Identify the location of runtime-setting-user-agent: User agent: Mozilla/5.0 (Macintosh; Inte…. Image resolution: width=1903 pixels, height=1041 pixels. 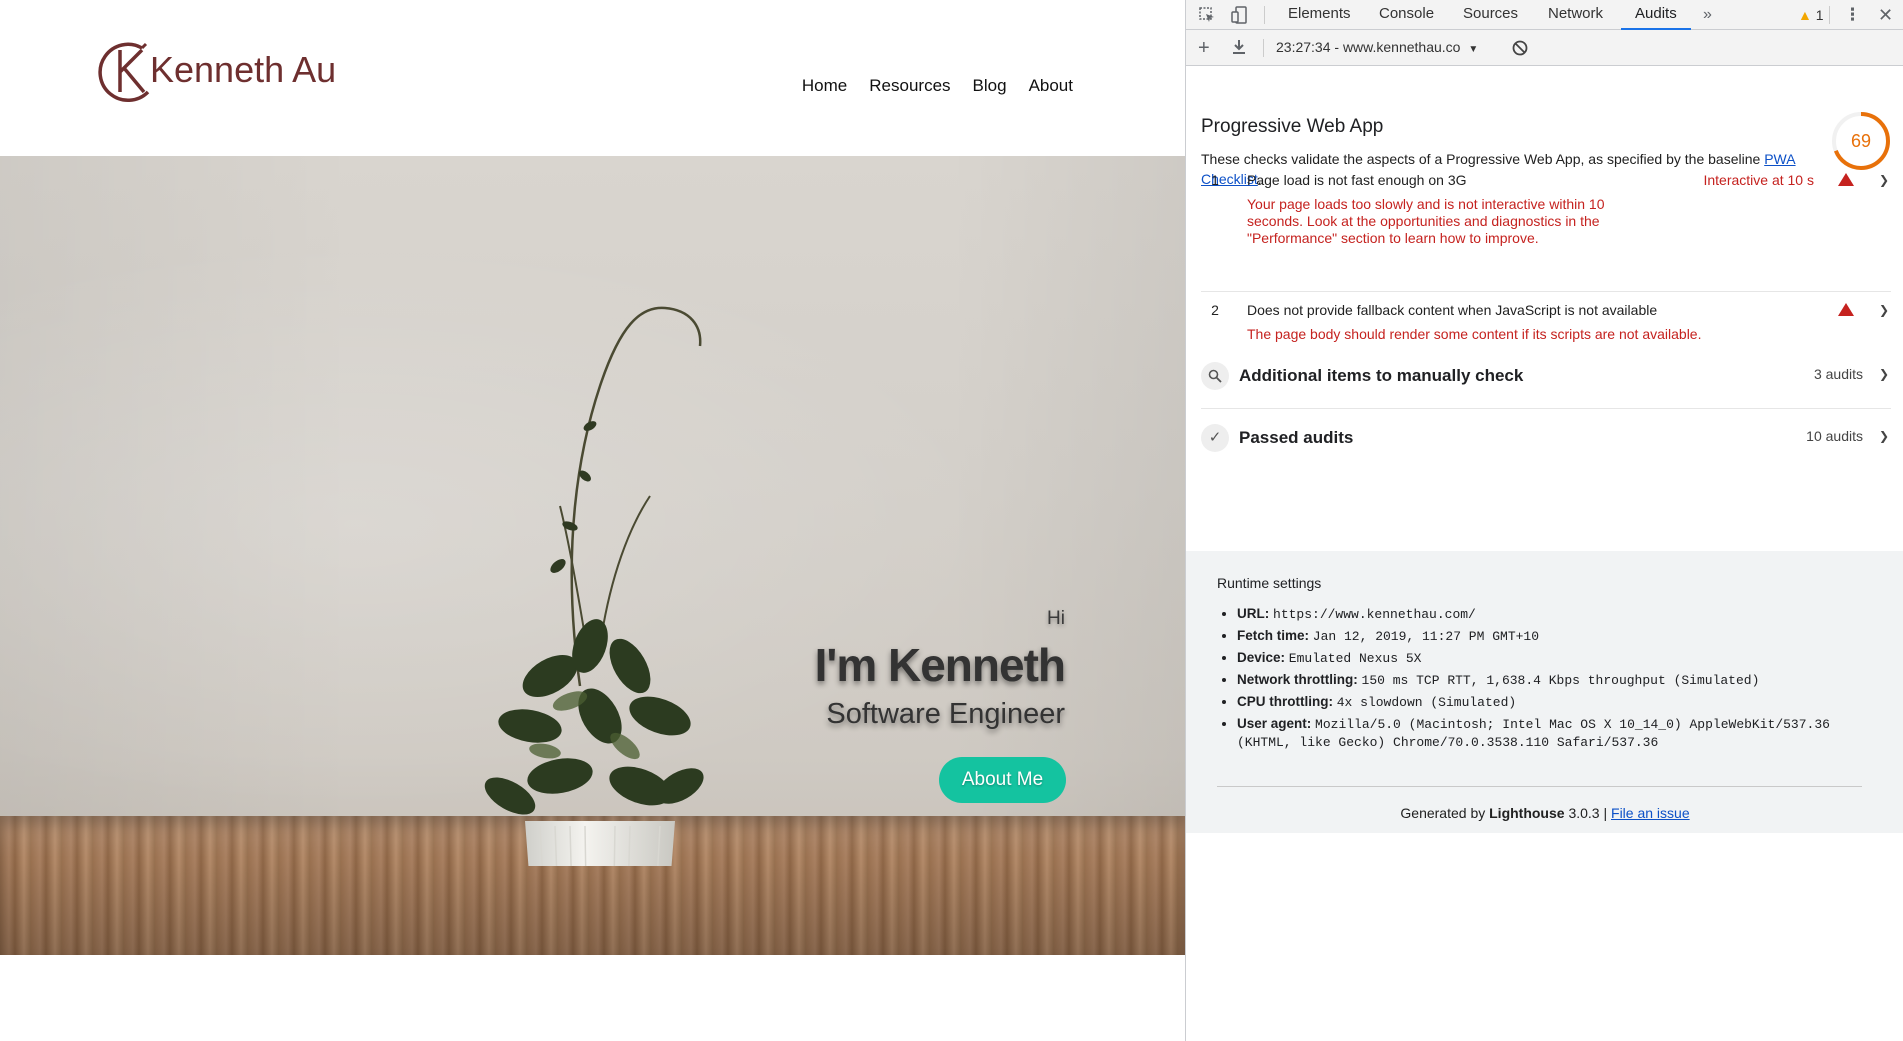
(1564, 733).